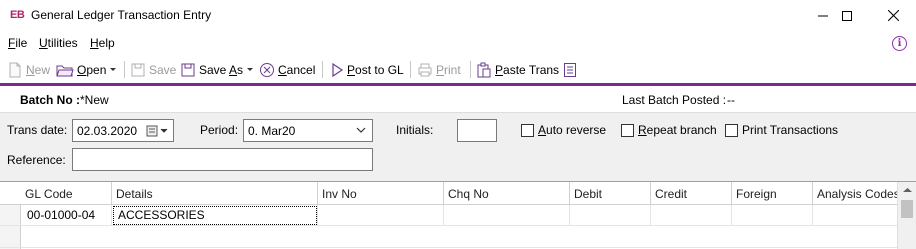  What do you see at coordinates (121, 15) in the screenshot?
I see `window-title: General Ledger Transaction Entry` at bounding box center [121, 15].